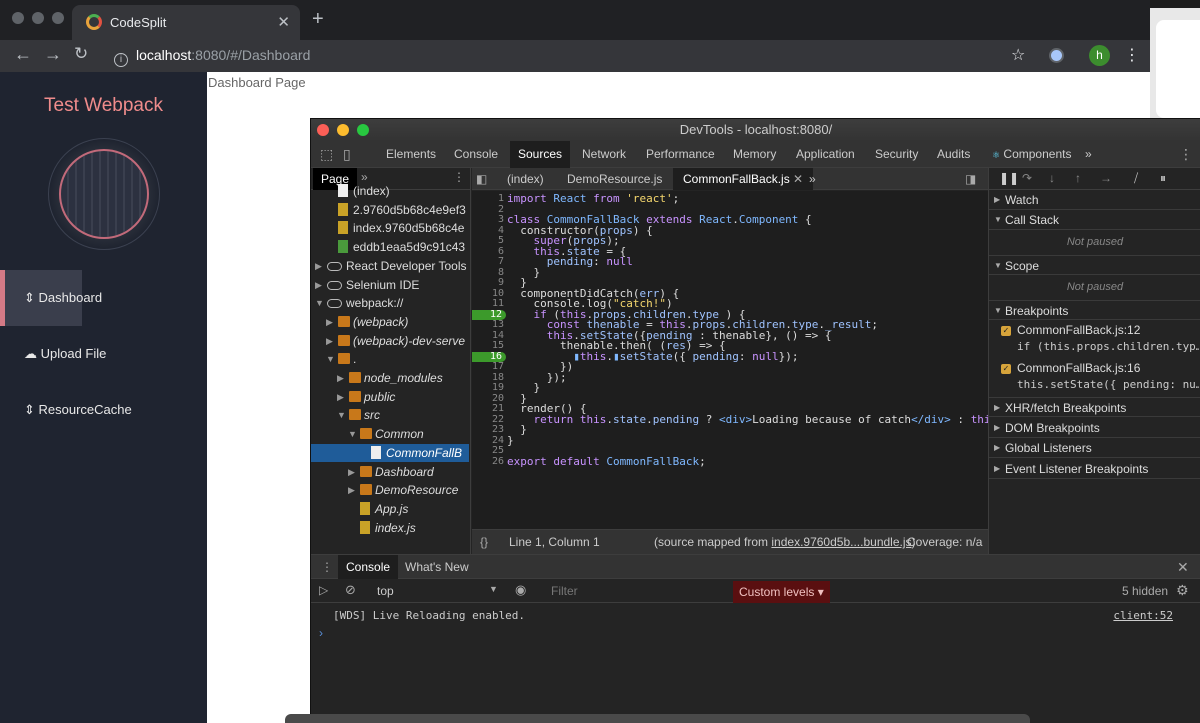  Describe the element at coordinates (540, 154) in the screenshot. I see `tab-sources: Sources` at that location.